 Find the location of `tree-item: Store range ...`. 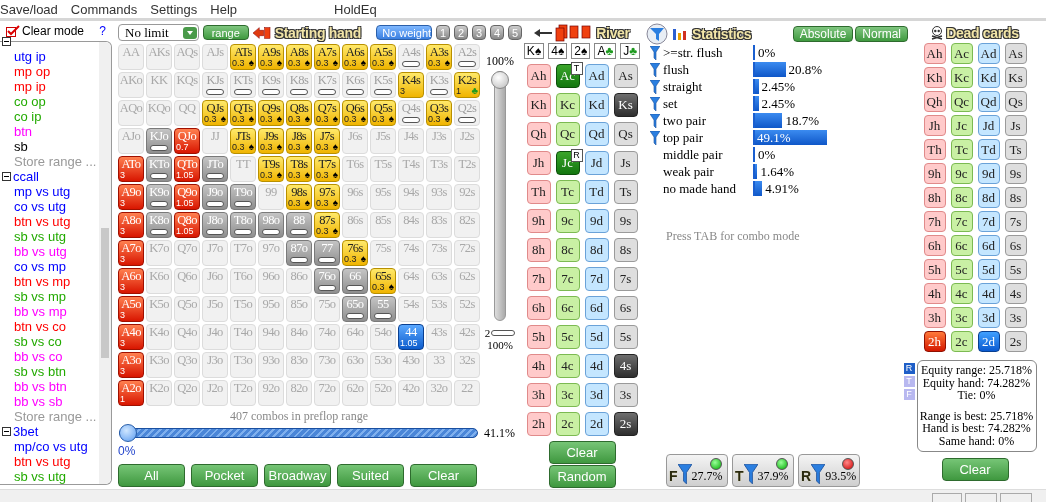

tree-item: Store range ... is located at coordinates (55, 161).